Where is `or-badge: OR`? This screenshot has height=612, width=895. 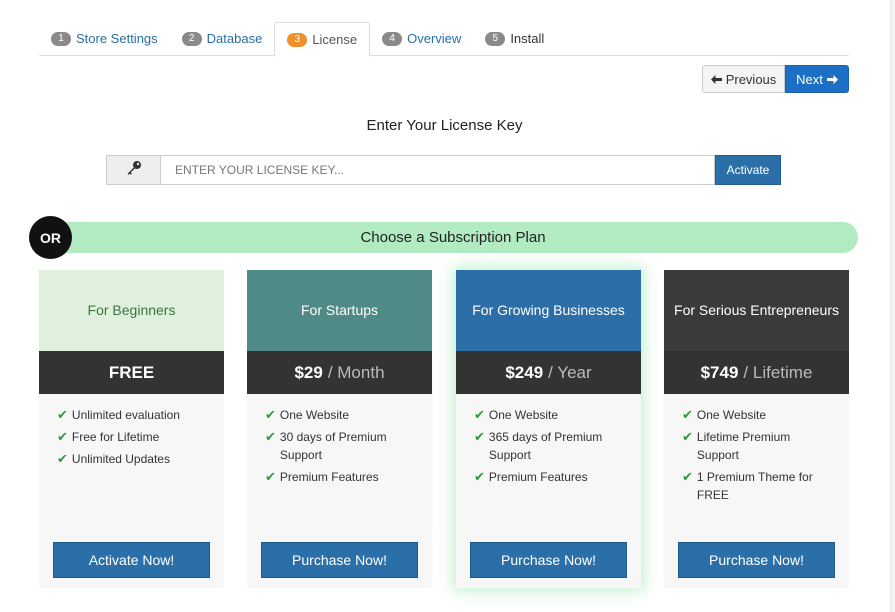 or-badge: OR is located at coordinates (50, 237).